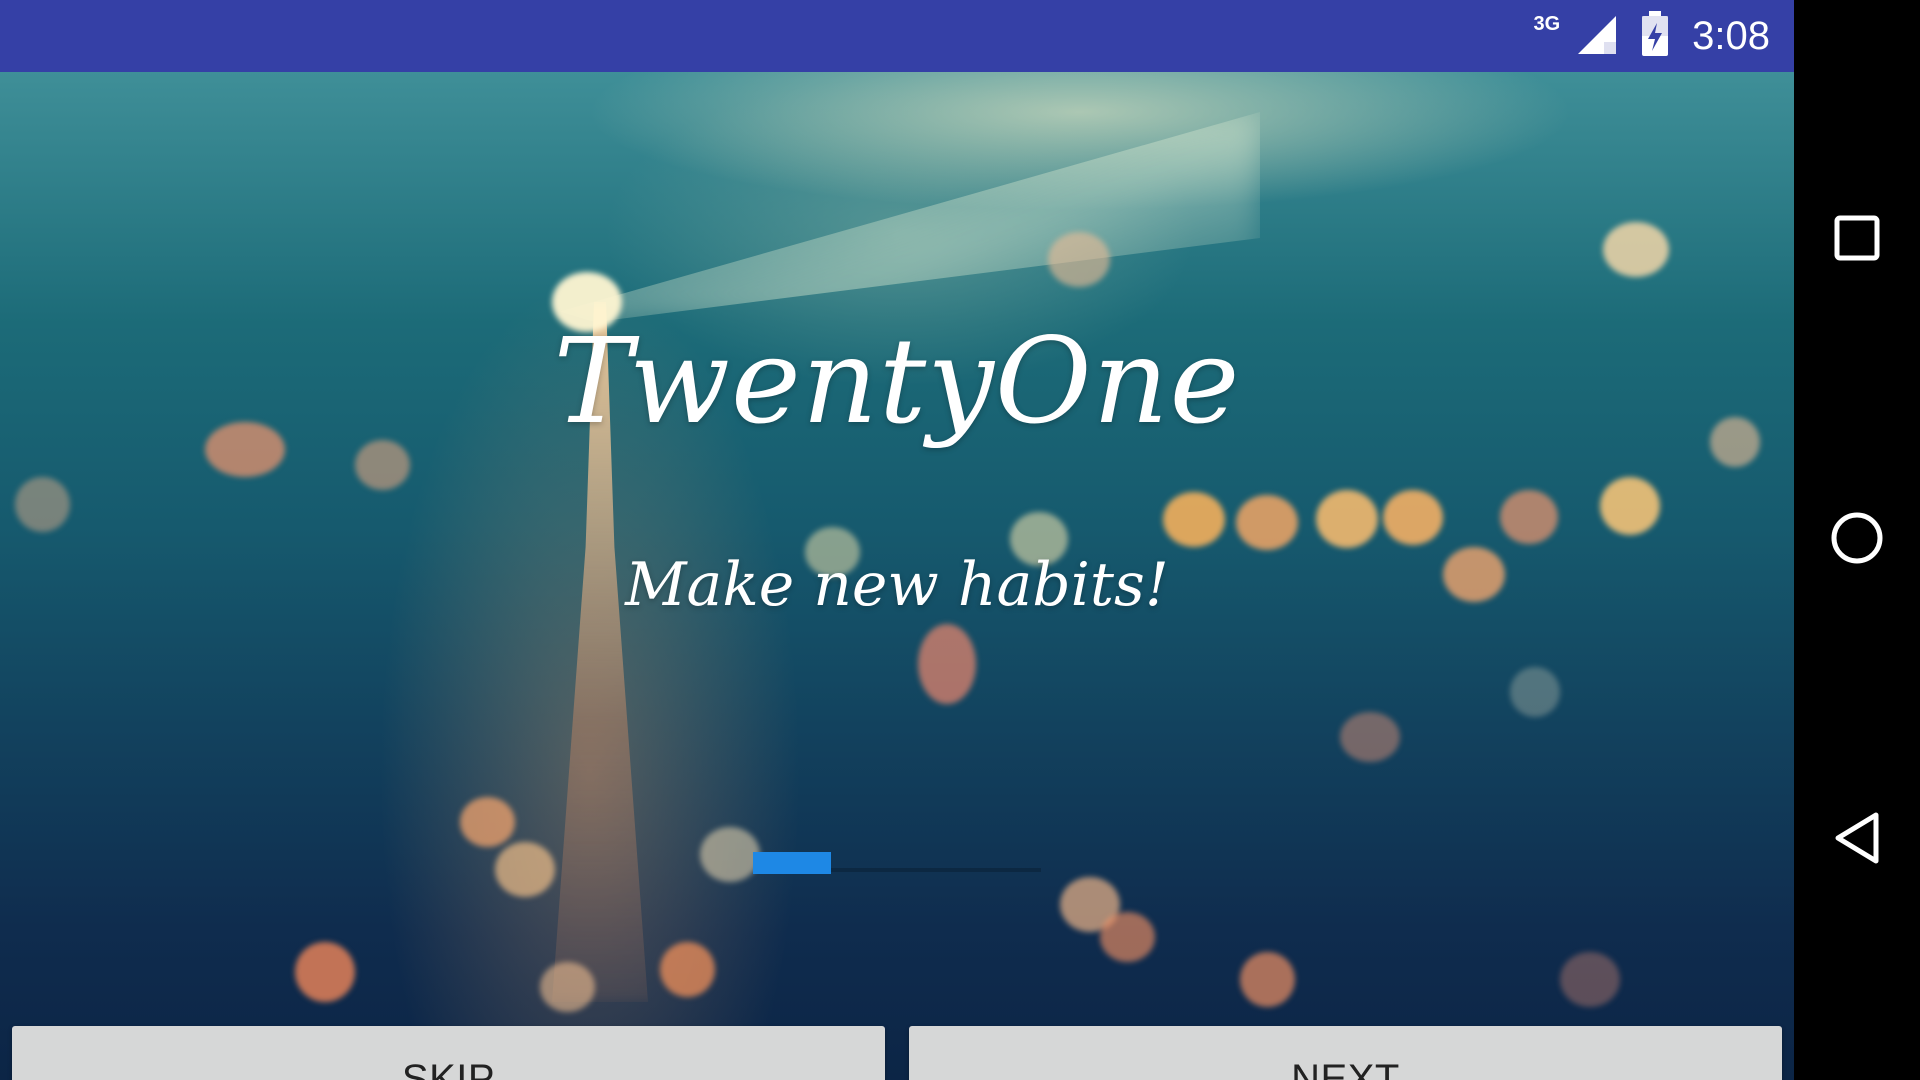  I want to click on back-icon, so click(1857, 840).